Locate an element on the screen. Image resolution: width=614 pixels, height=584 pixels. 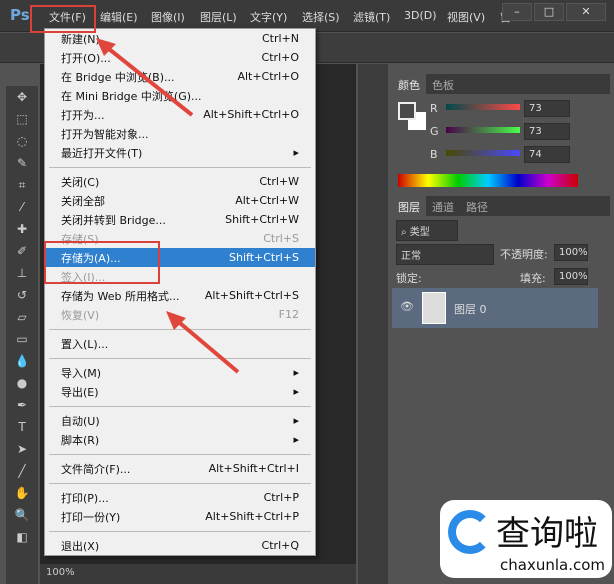
annotation-arrows is located at coordinates (168, 206).